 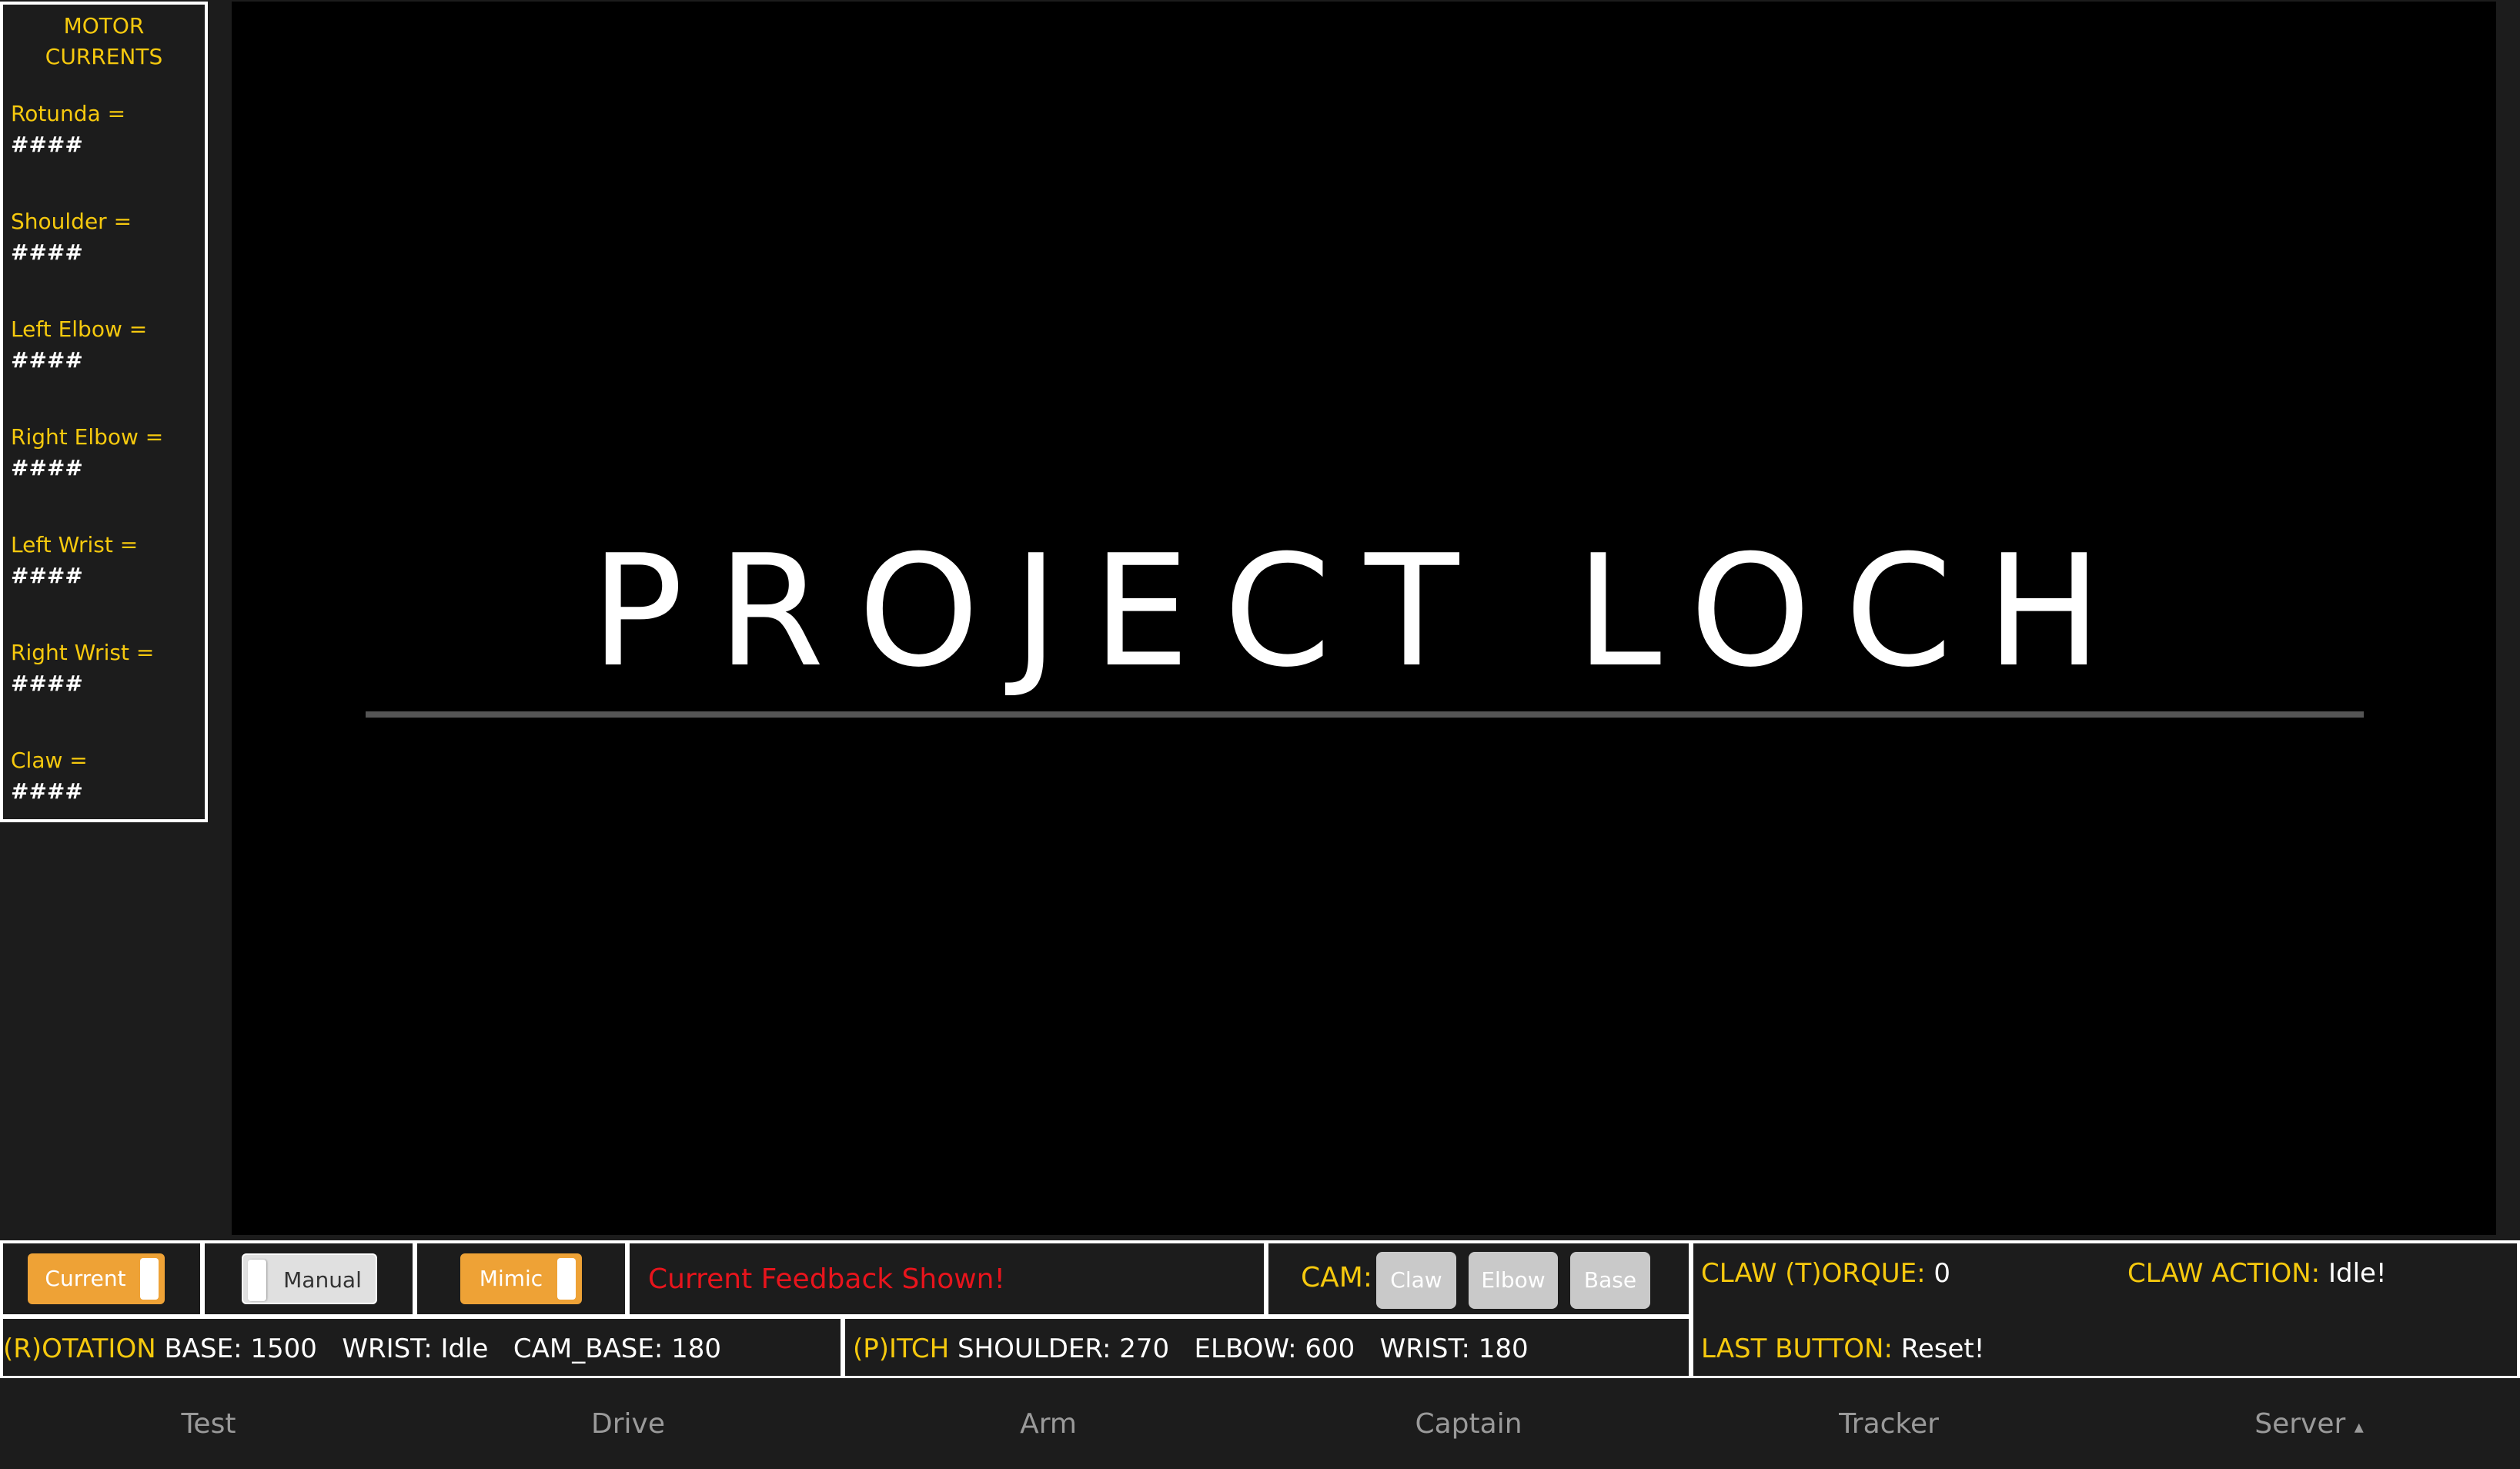 What do you see at coordinates (1469, 1424) in the screenshot?
I see `nav-captain: Captain` at bounding box center [1469, 1424].